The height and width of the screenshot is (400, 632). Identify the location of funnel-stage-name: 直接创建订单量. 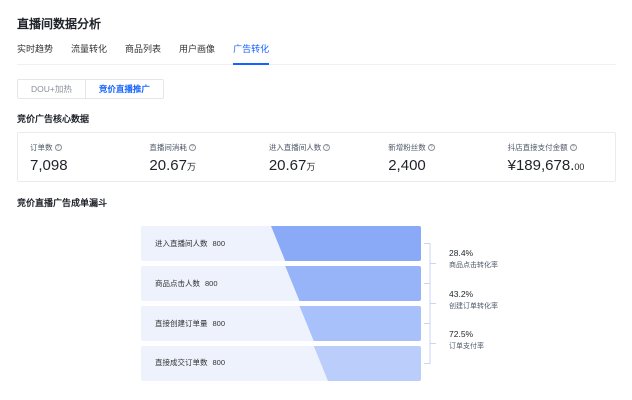
(181, 323).